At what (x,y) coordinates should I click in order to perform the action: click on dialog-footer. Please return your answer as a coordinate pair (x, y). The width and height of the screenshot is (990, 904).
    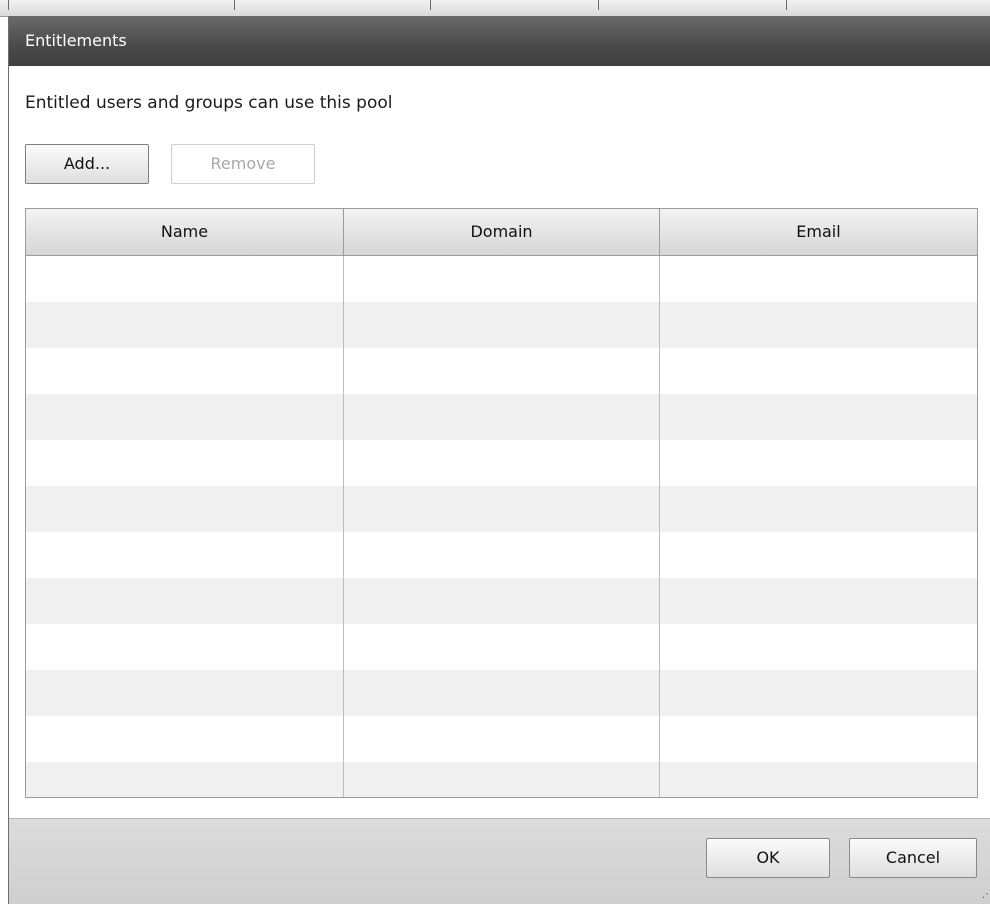
    Looking at the image, I should click on (499, 861).